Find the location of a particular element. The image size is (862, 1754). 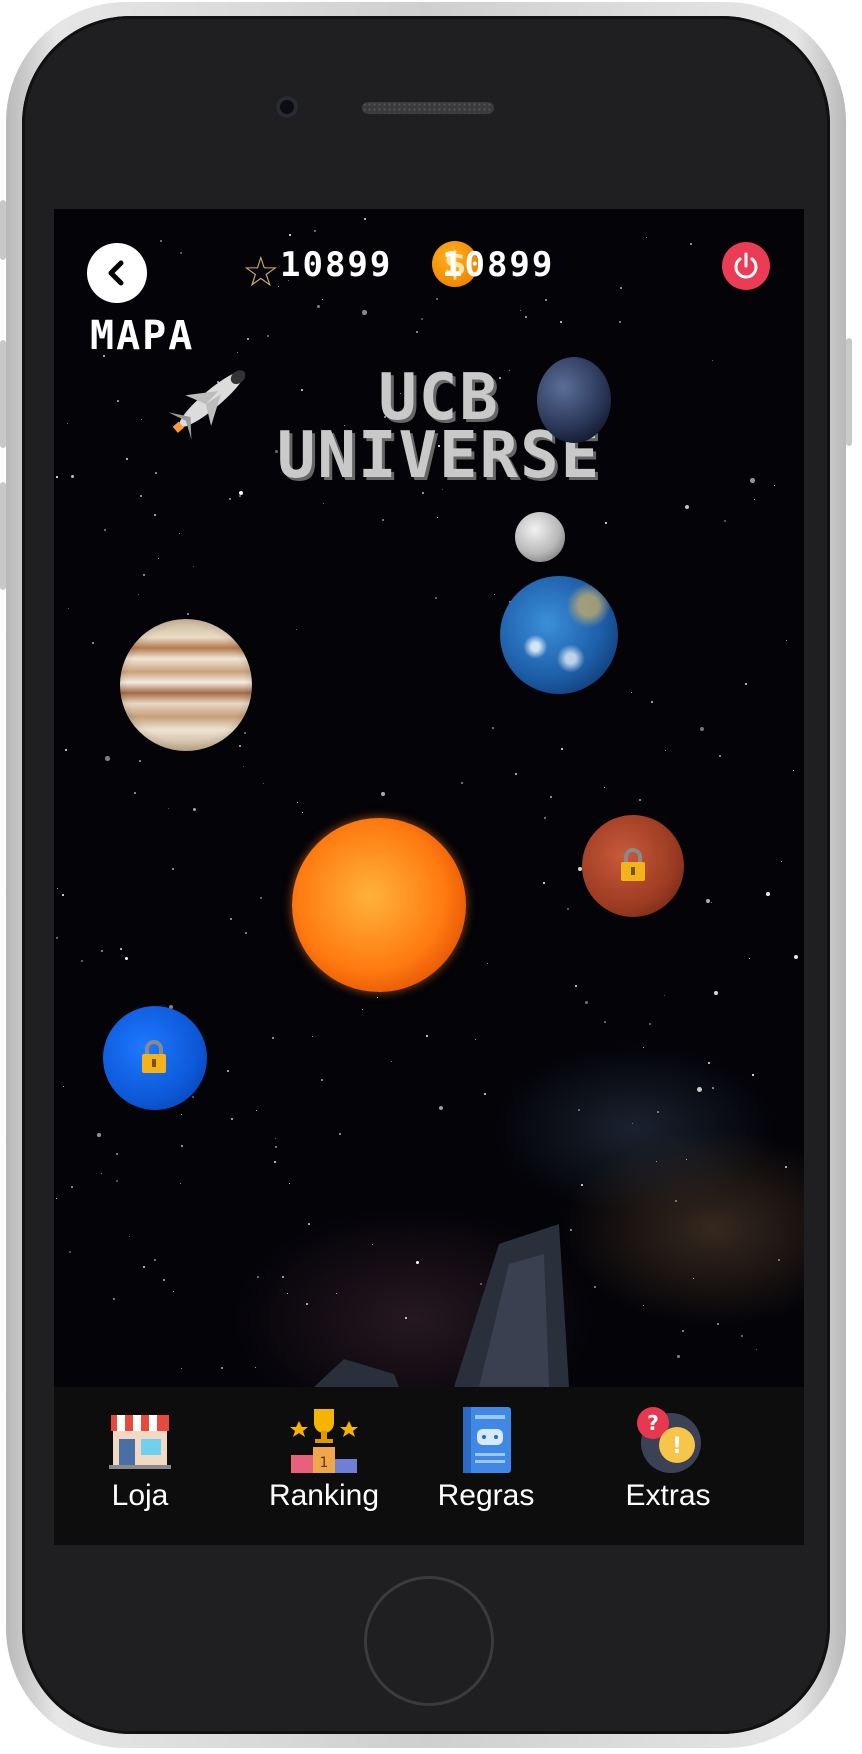

spaceship-silhouette is located at coordinates (441, 1305).